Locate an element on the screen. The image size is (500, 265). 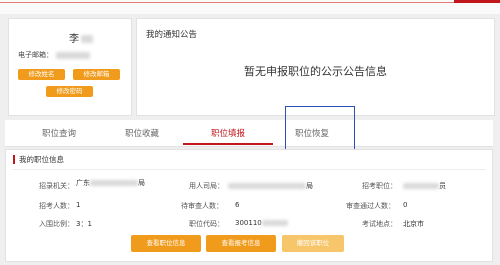
hiring-department-label: 用人司局： is located at coordinates (206, 186).